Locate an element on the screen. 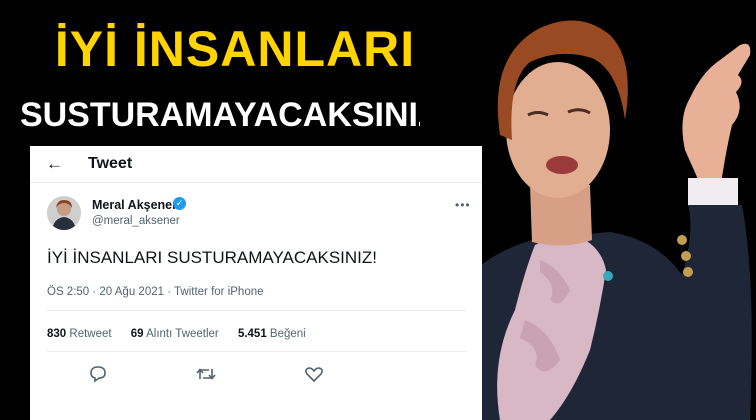 The width and height of the screenshot is (756, 420). verified-badge-icon: ✓ is located at coordinates (179, 203).